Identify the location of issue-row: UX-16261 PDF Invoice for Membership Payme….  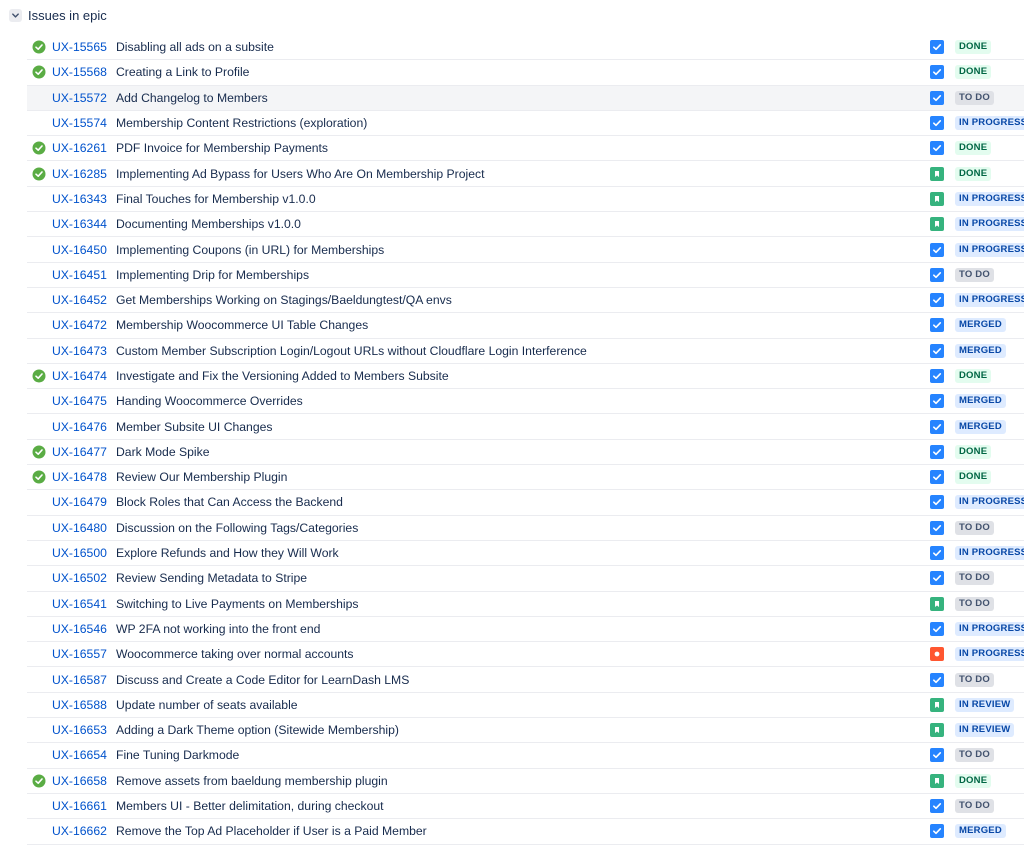
(525, 149).